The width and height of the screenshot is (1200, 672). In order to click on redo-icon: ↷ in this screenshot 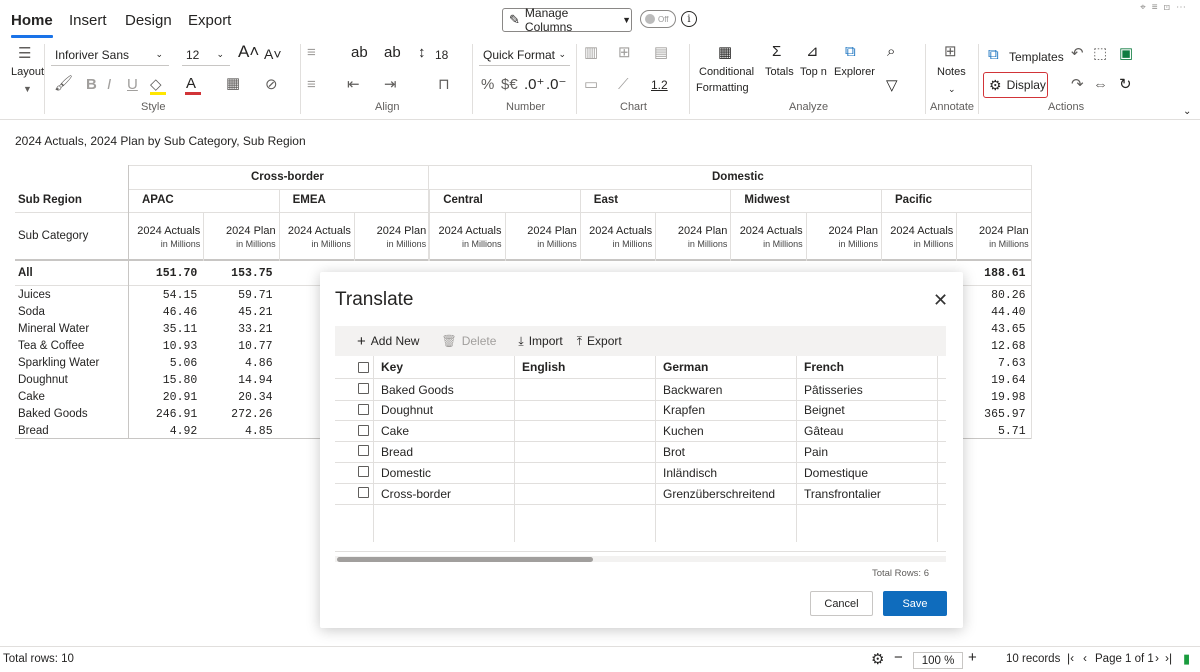, I will do `click(1077, 85)`.